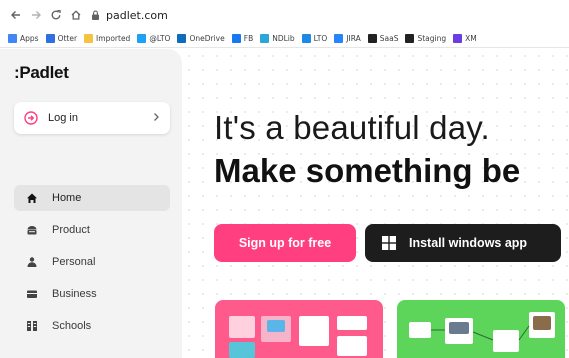  What do you see at coordinates (320, 38) in the screenshot?
I see `bookmark-label: LTO` at bounding box center [320, 38].